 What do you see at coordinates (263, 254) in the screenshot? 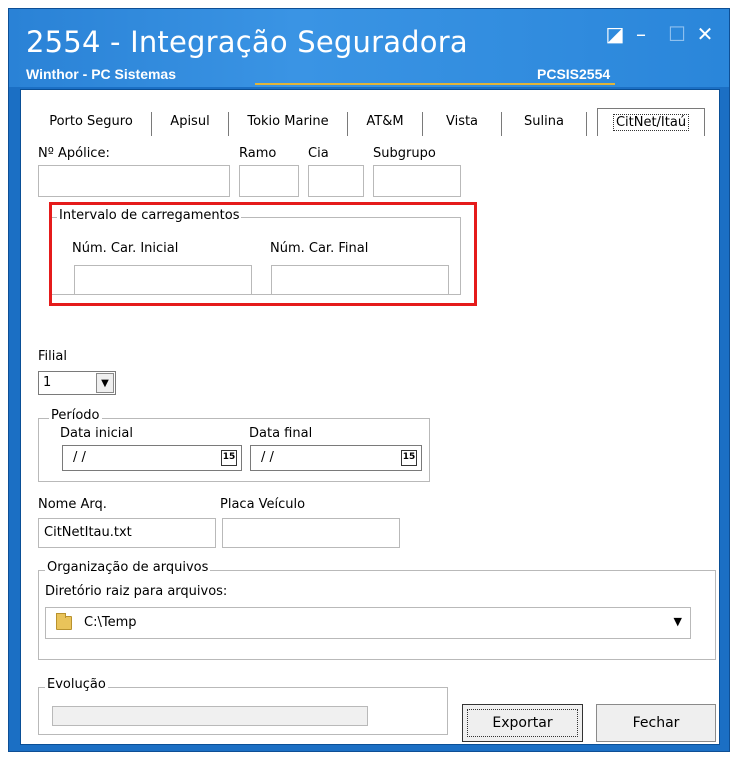
I see `highlight-box` at bounding box center [263, 254].